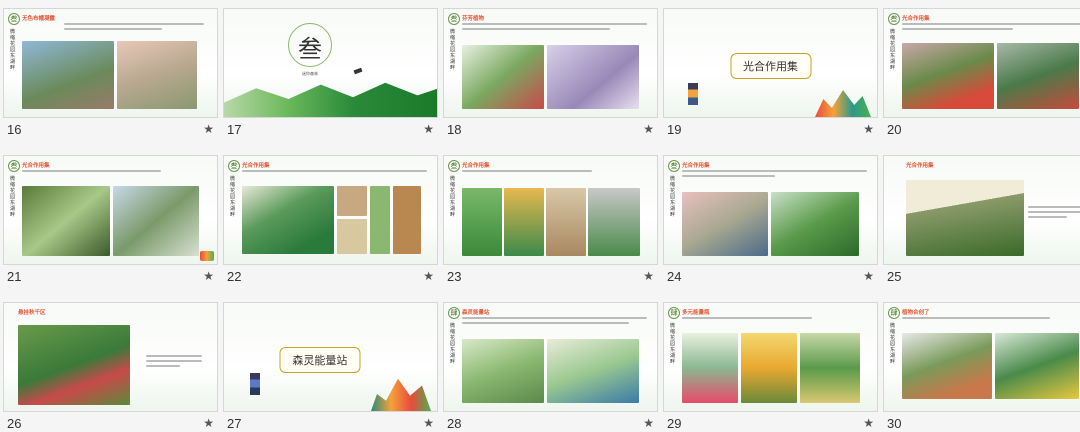 The image size is (1080, 432). What do you see at coordinates (330, 227) in the screenshot?
I see `slide-thumb-22: 叁 微缩花园东湖畔 光合作用集 22 ★` at bounding box center [330, 227].